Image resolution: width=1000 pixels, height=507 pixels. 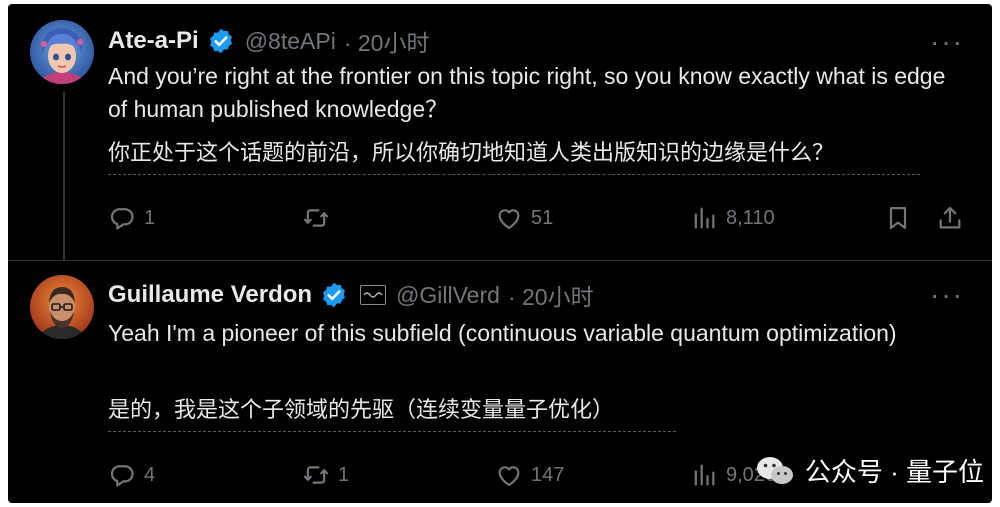 I want to click on translation-text: 是的，我是这个子领域的先驱（连续变量量子优化）, so click(x=392, y=413).